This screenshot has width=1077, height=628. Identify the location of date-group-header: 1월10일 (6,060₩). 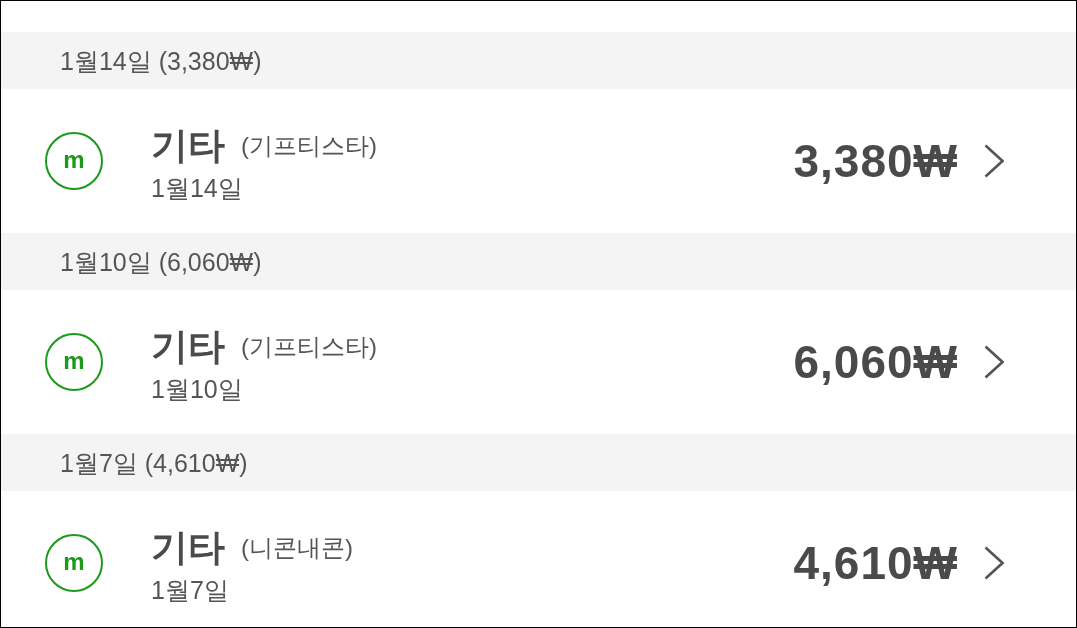
(161, 261).